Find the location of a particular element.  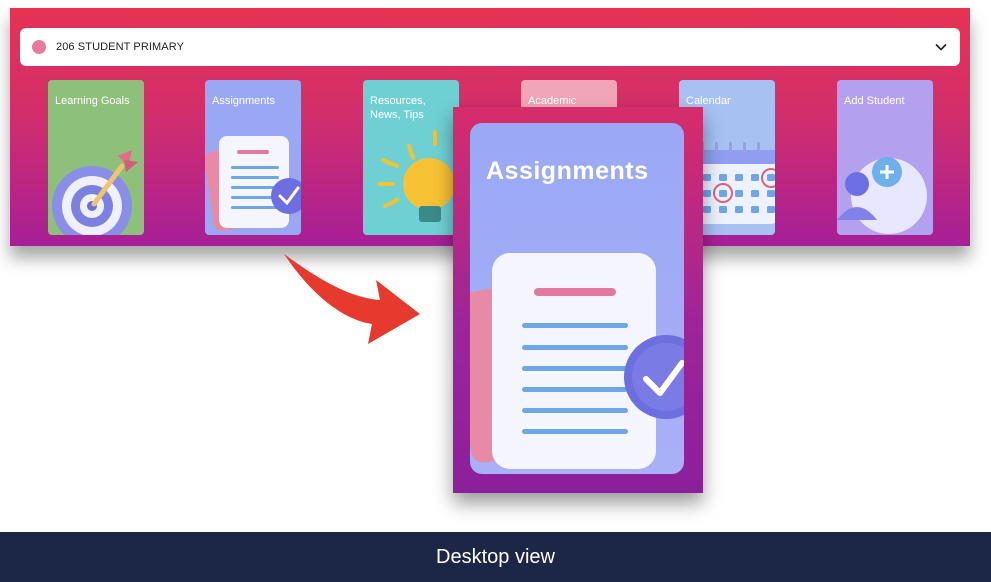

student-selector: 206 STUDENT PRIMARY is located at coordinates (490, 47).